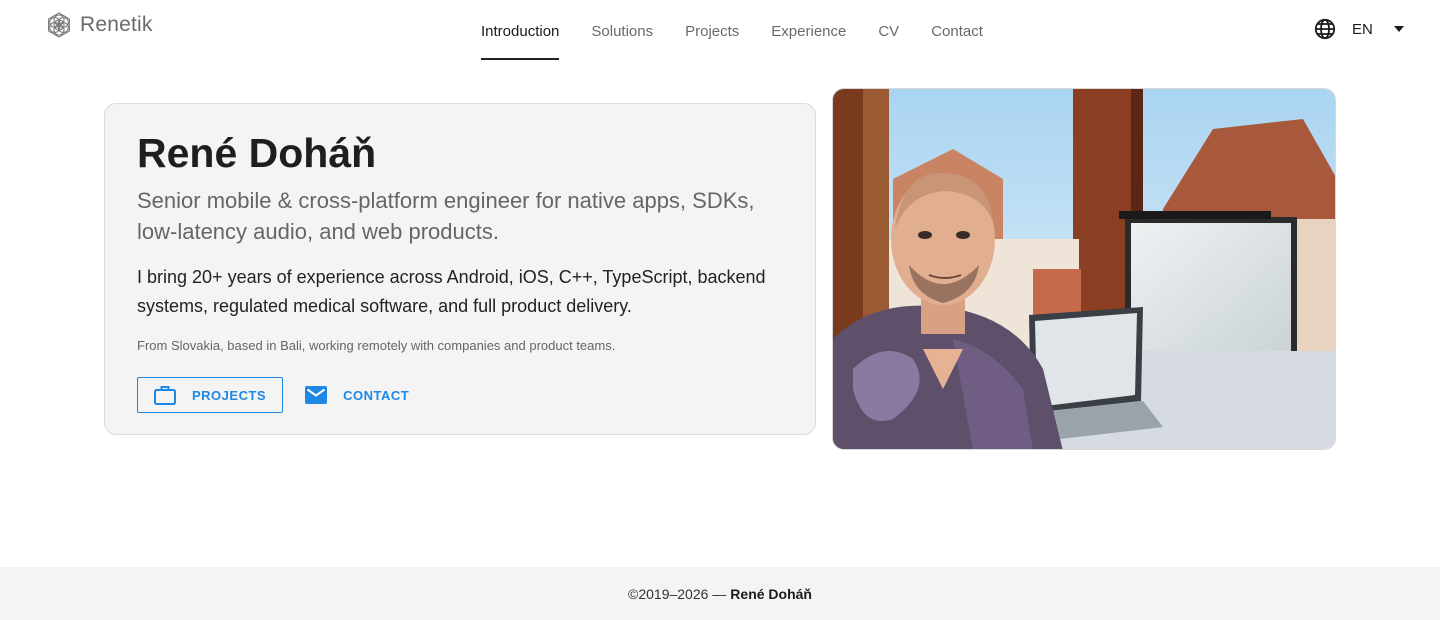 This screenshot has height=620, width=1440. Describe the element at coordinates (520, 31) in the screenshot. I see `nav-item-introduction: Introduction` at that location.